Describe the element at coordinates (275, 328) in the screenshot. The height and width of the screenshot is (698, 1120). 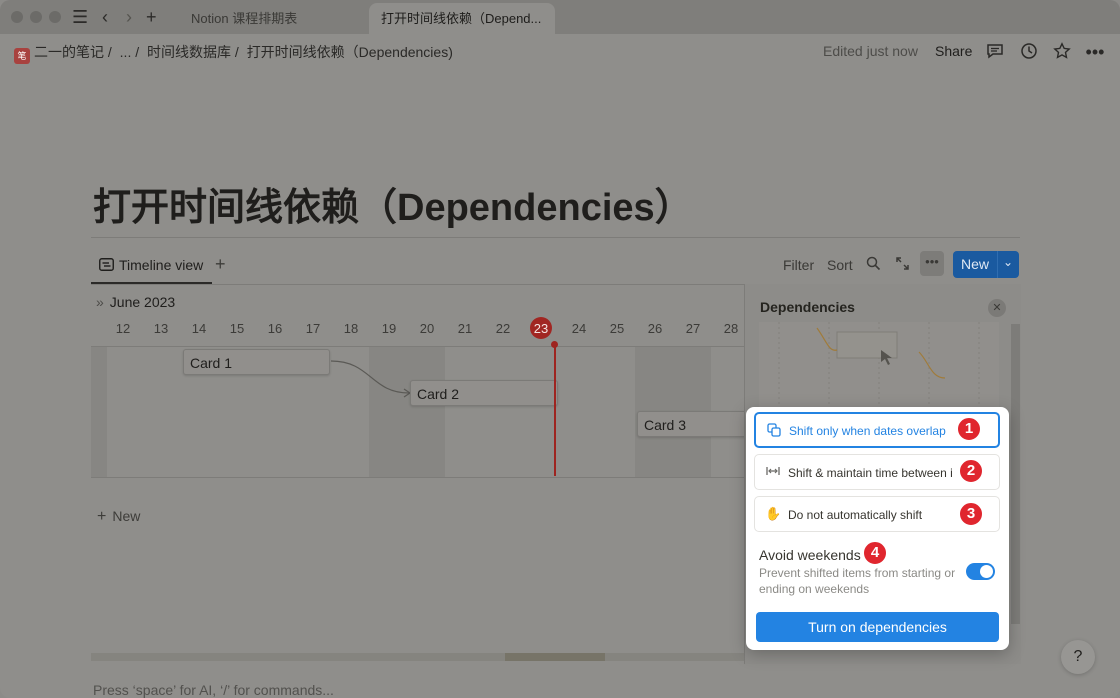
I see `day-label: 16` at that location.